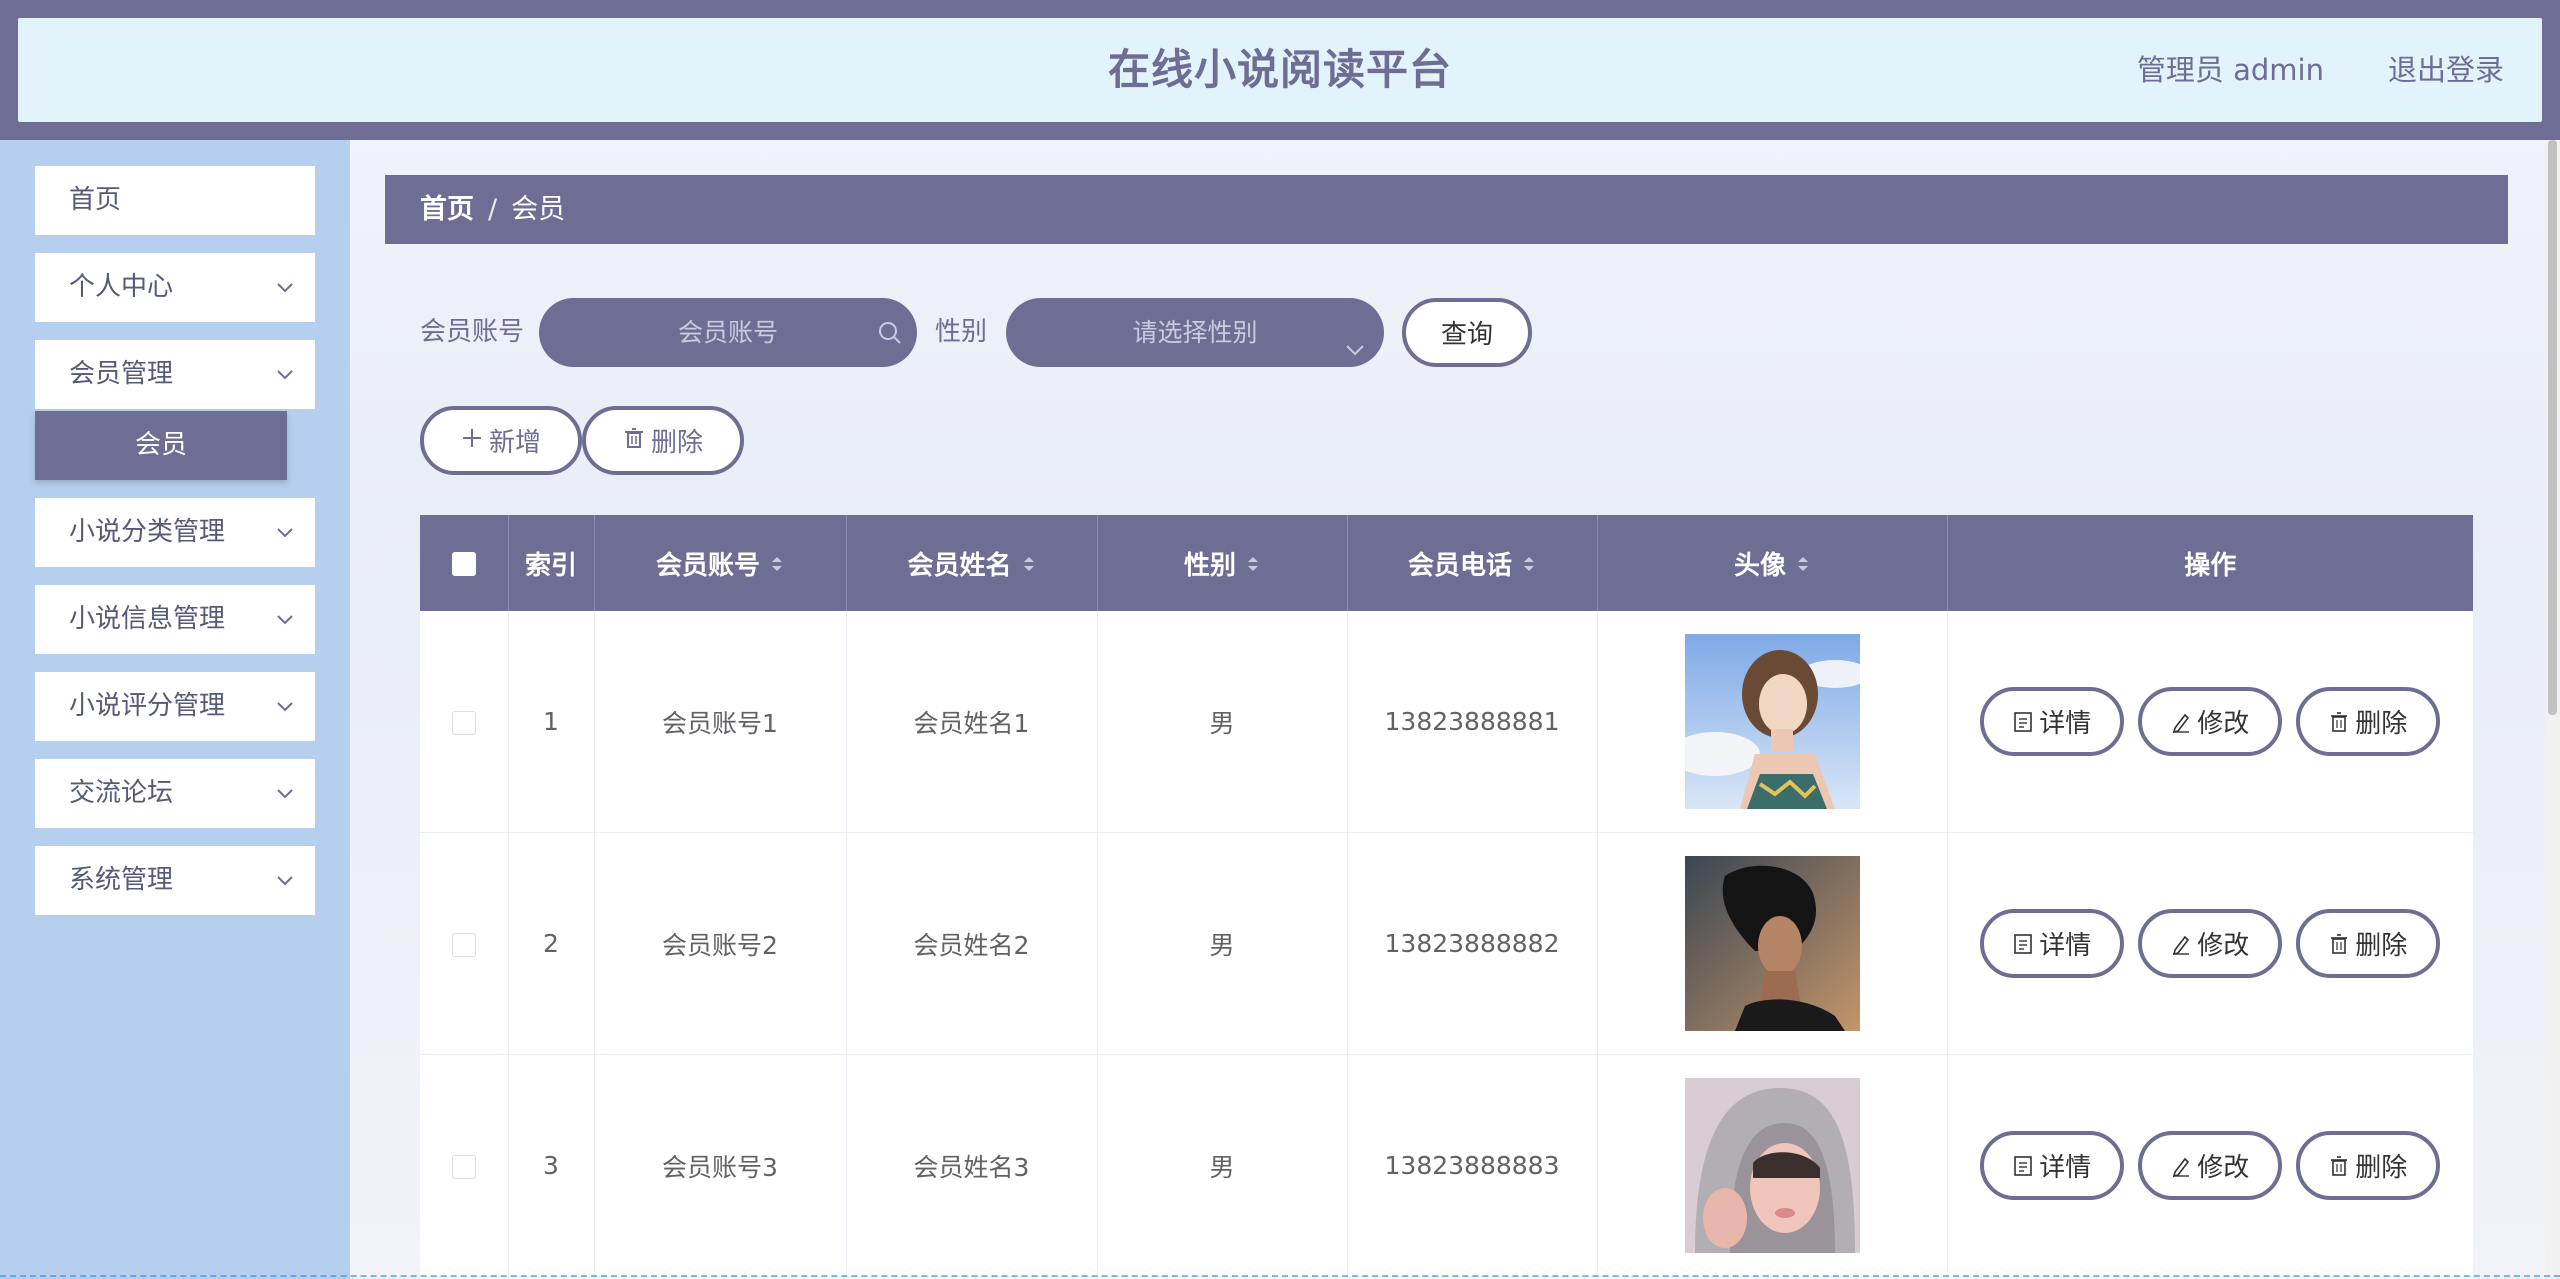 This screenshot has height=1279, width=2560. I want to click on sidebar-item-label: 系统管理, so click(121, 880).